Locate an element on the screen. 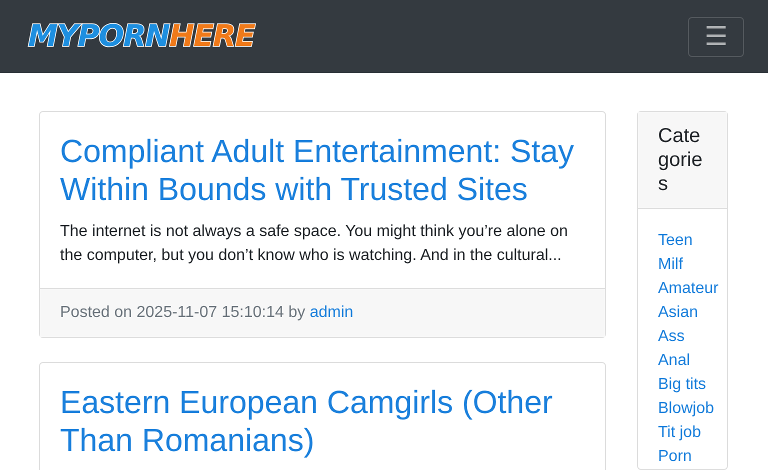 Image resolution: width=768 pixels, height=470 pixels. category-link: Porn is located at coordinates (675, 457).